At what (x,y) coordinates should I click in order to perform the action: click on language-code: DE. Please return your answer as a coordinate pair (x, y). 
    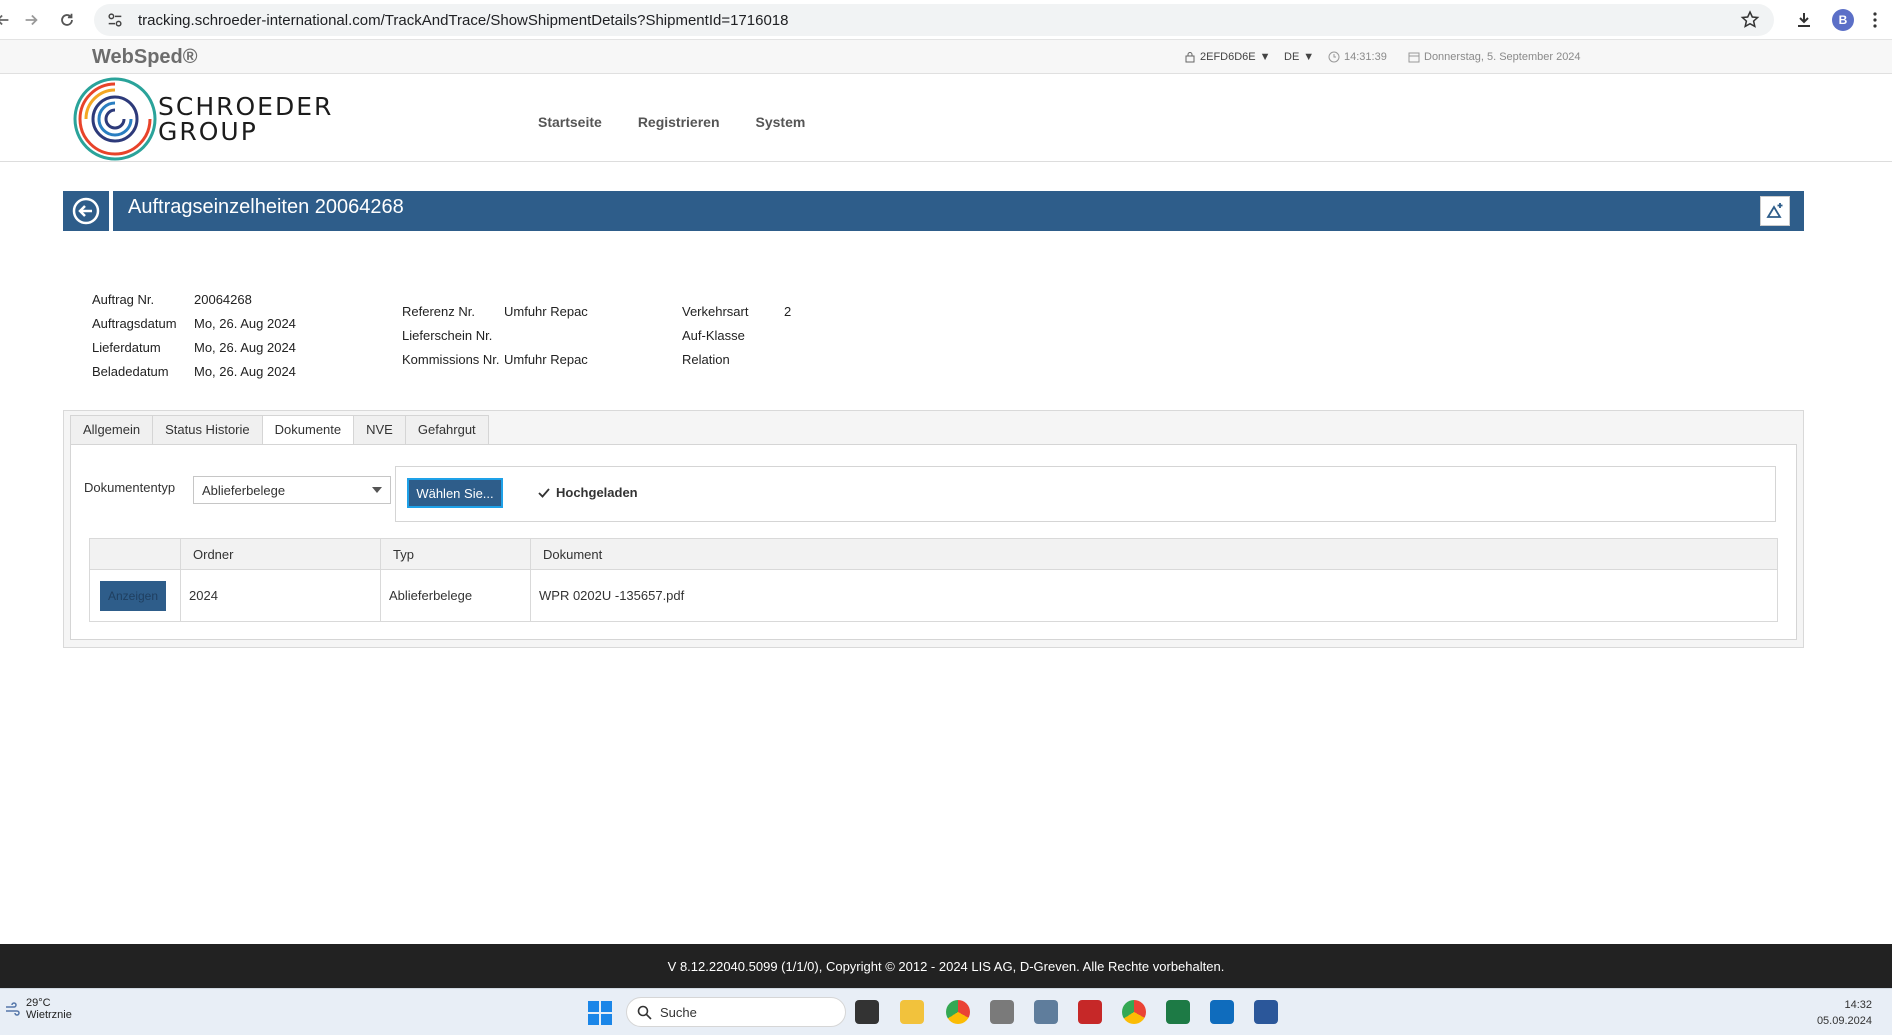
    Looking at the image, I should click on (1292, 57).